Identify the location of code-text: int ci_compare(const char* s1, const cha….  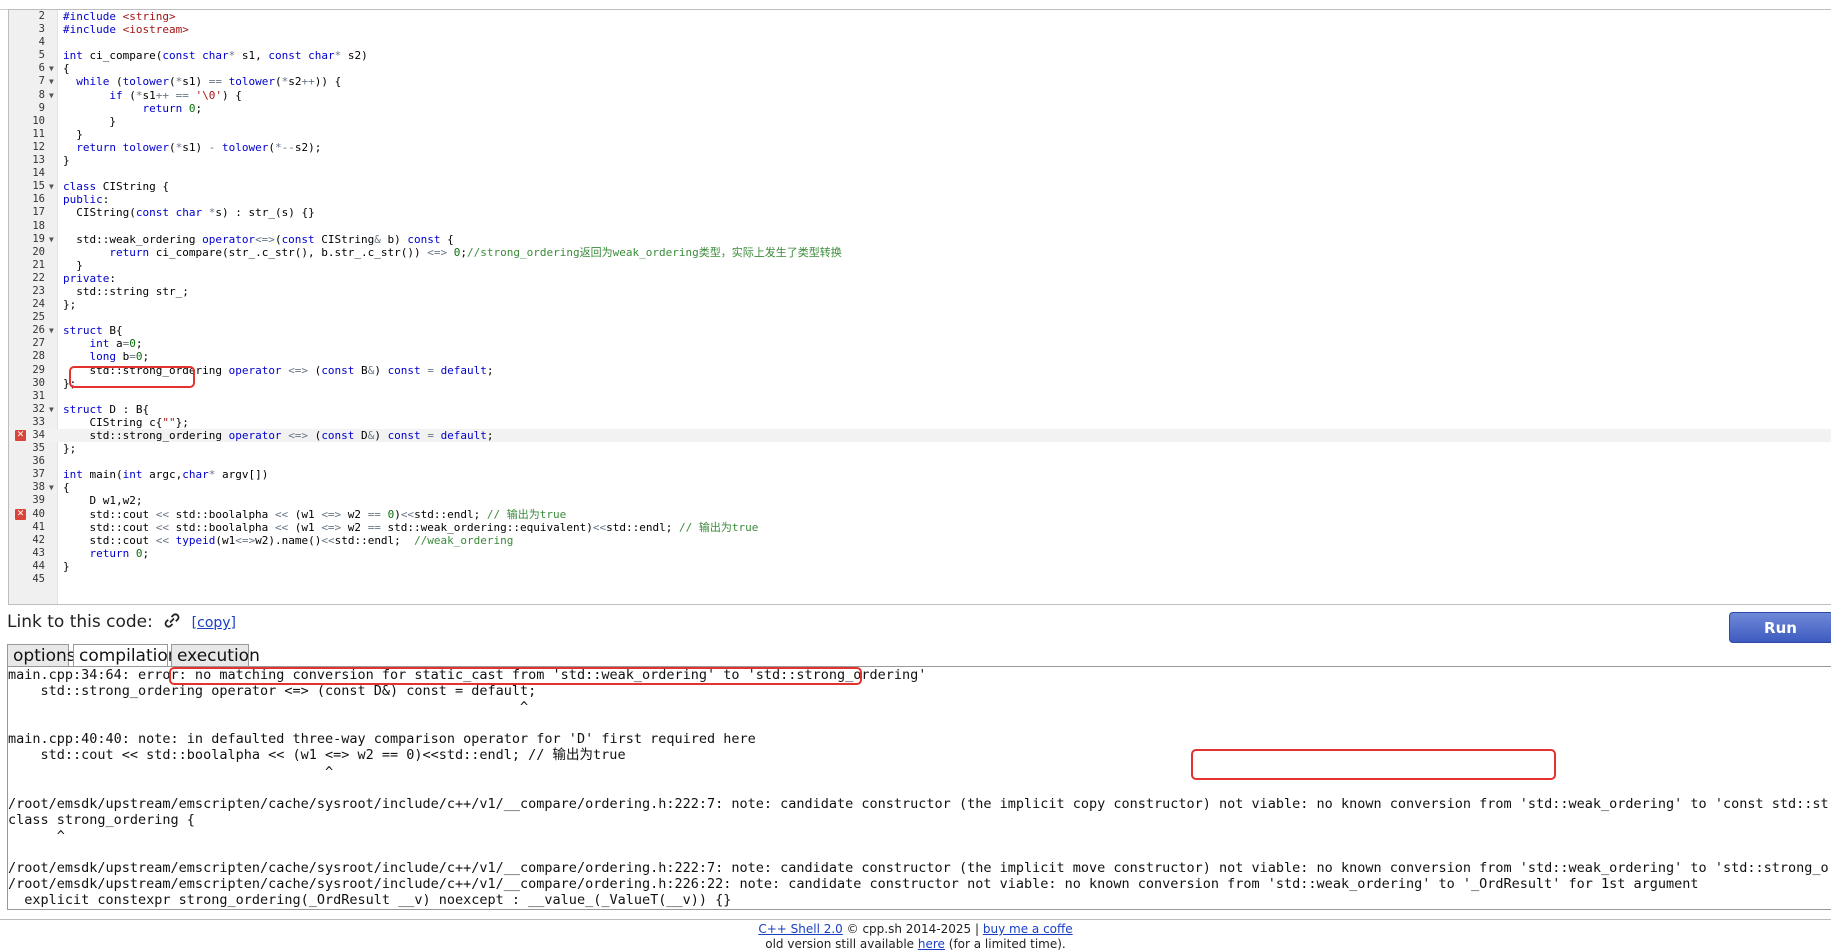
(215, 55).